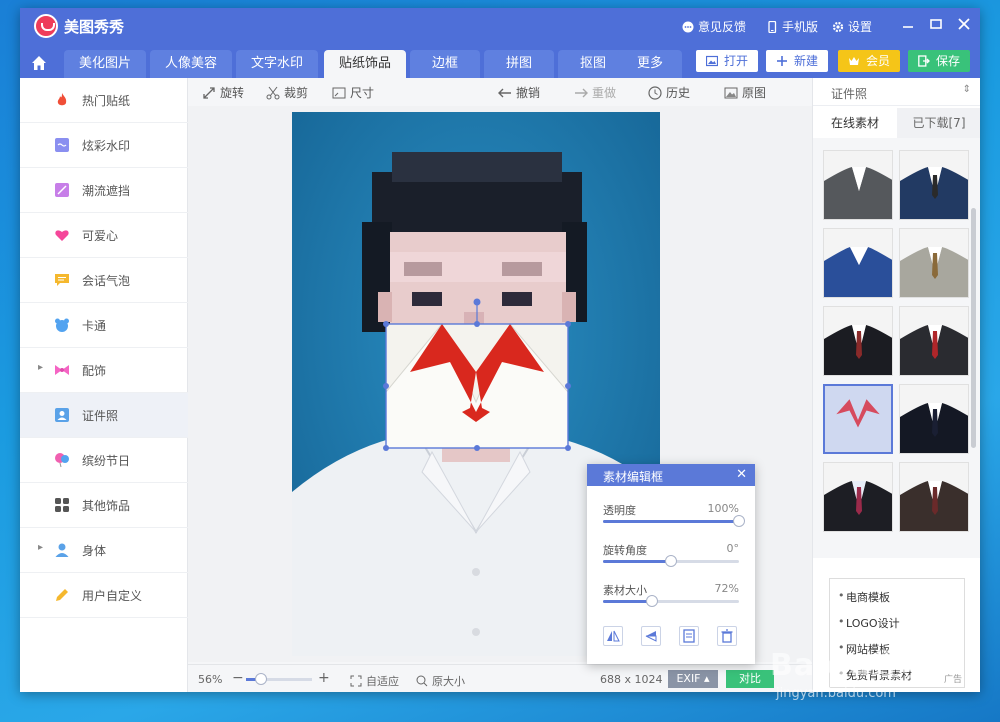 The height and width of the screenshot is (722, 1000). What do you see at coordinates (792, 26) in the screenshot?
I see `mobile-link: 手机版` at bounding box center [792, 26].